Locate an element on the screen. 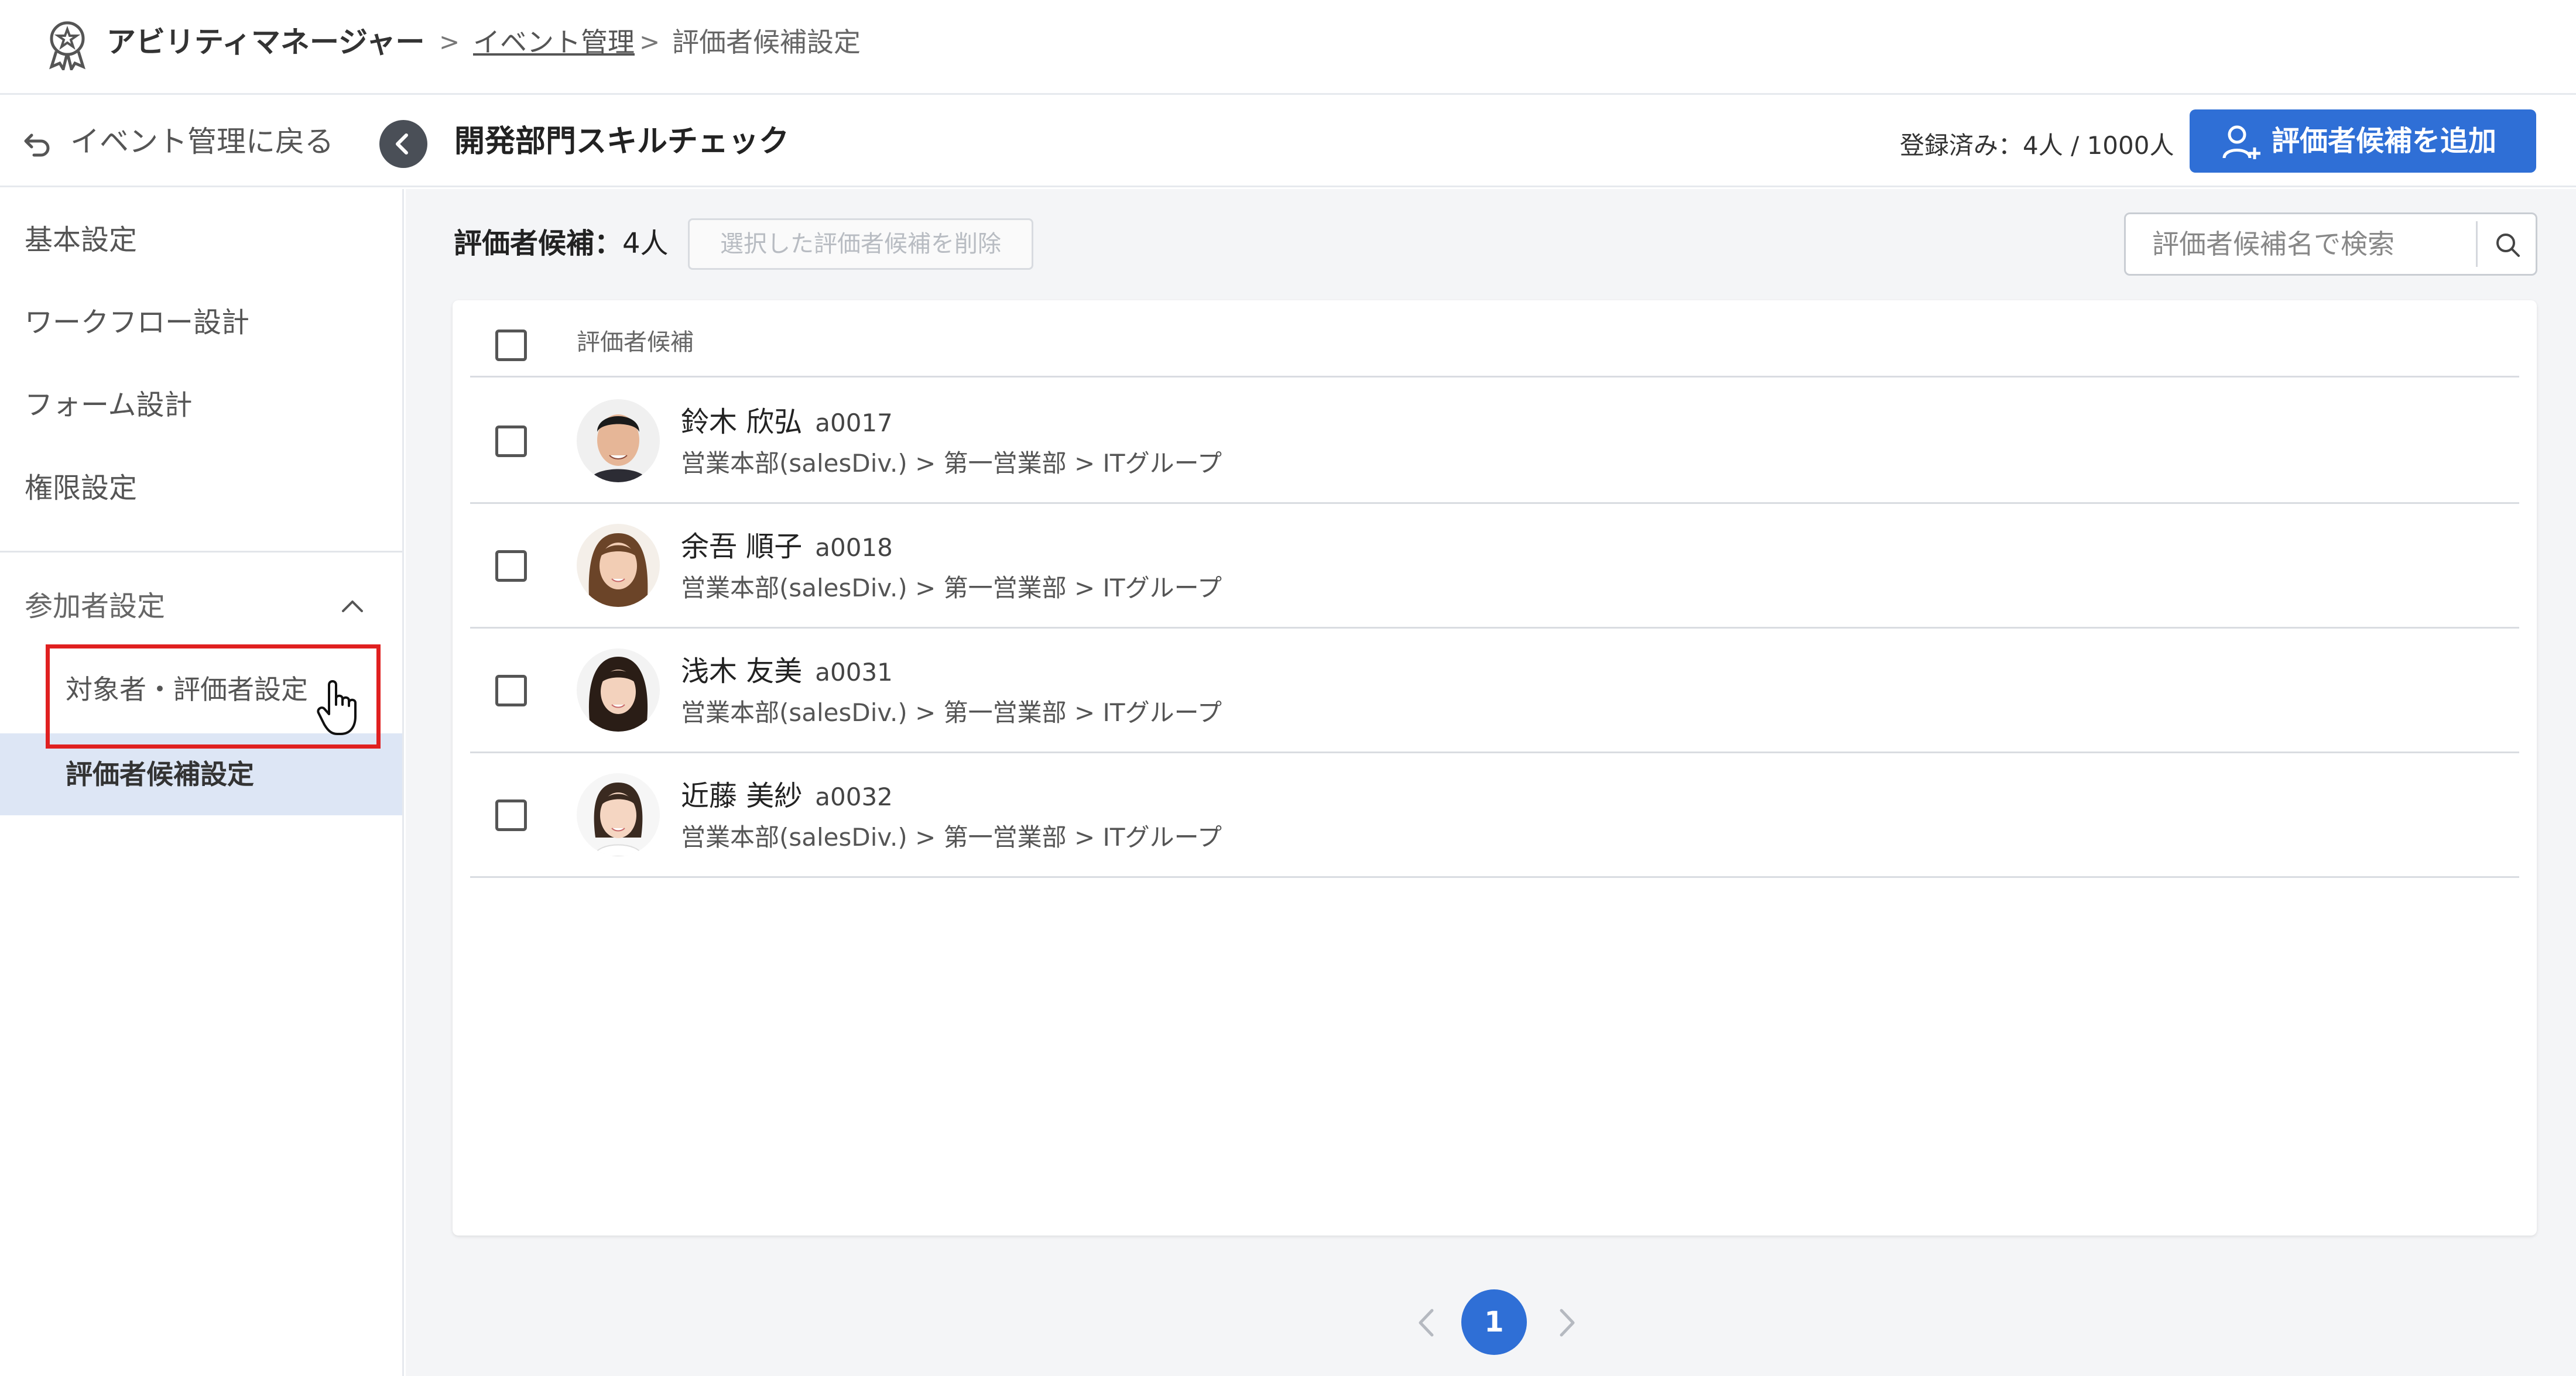  candidate-name: 余吾 順子 a0018 is located at coordinates (787, 546).